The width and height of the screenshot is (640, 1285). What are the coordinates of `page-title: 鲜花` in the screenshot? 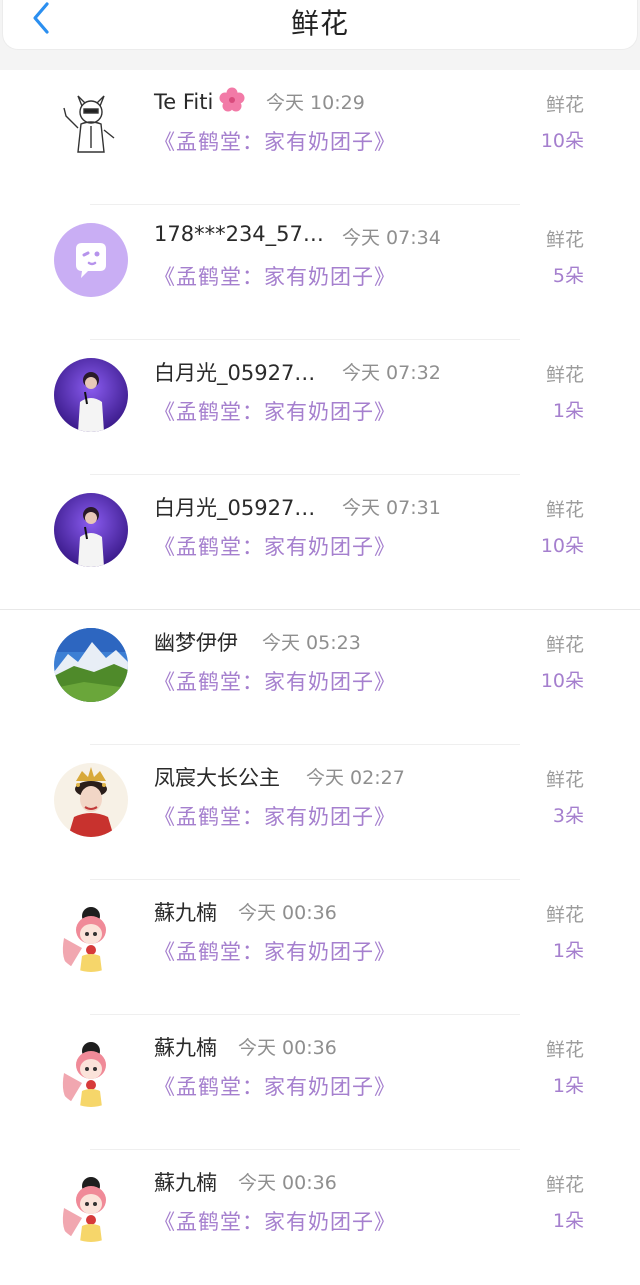 It's located at (319, 23).